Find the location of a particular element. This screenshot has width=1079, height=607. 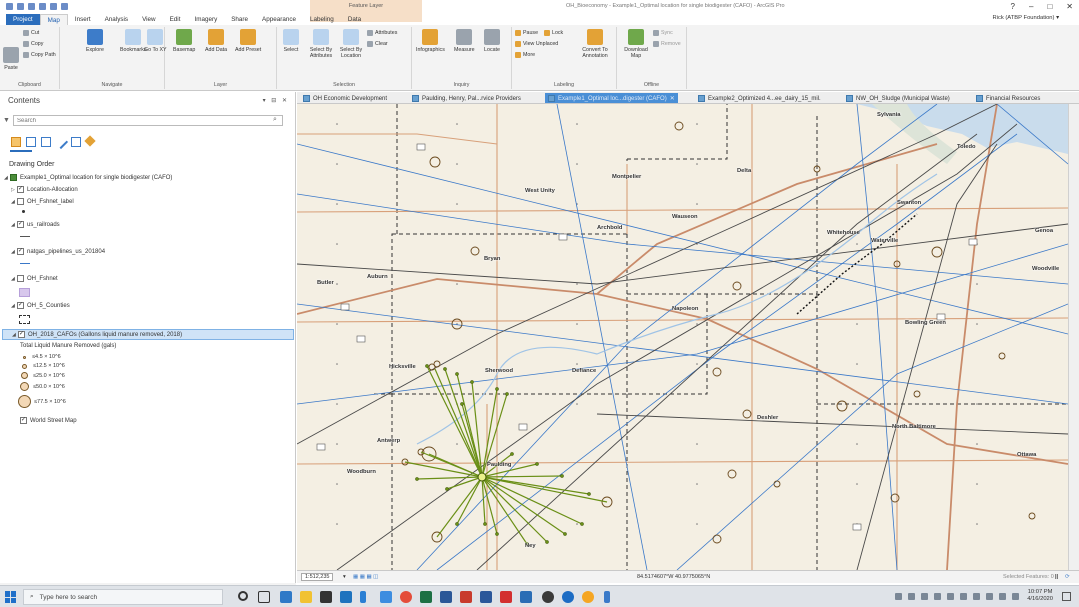

view-unplaced-button: View Unplaced is located at coordinates (536, 44).